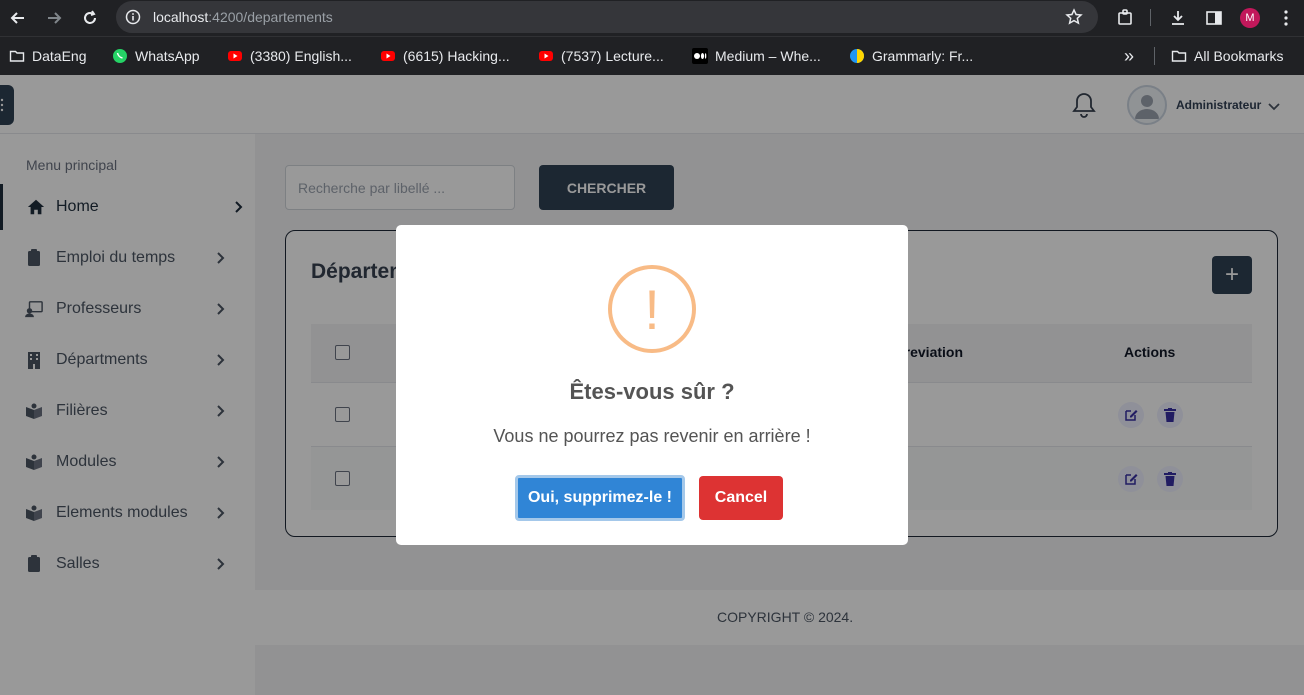 The image size is (1304, 695). Describe the element at coordinates (1125, 18) in the screenshot. I see `extensions-icon` at that location.